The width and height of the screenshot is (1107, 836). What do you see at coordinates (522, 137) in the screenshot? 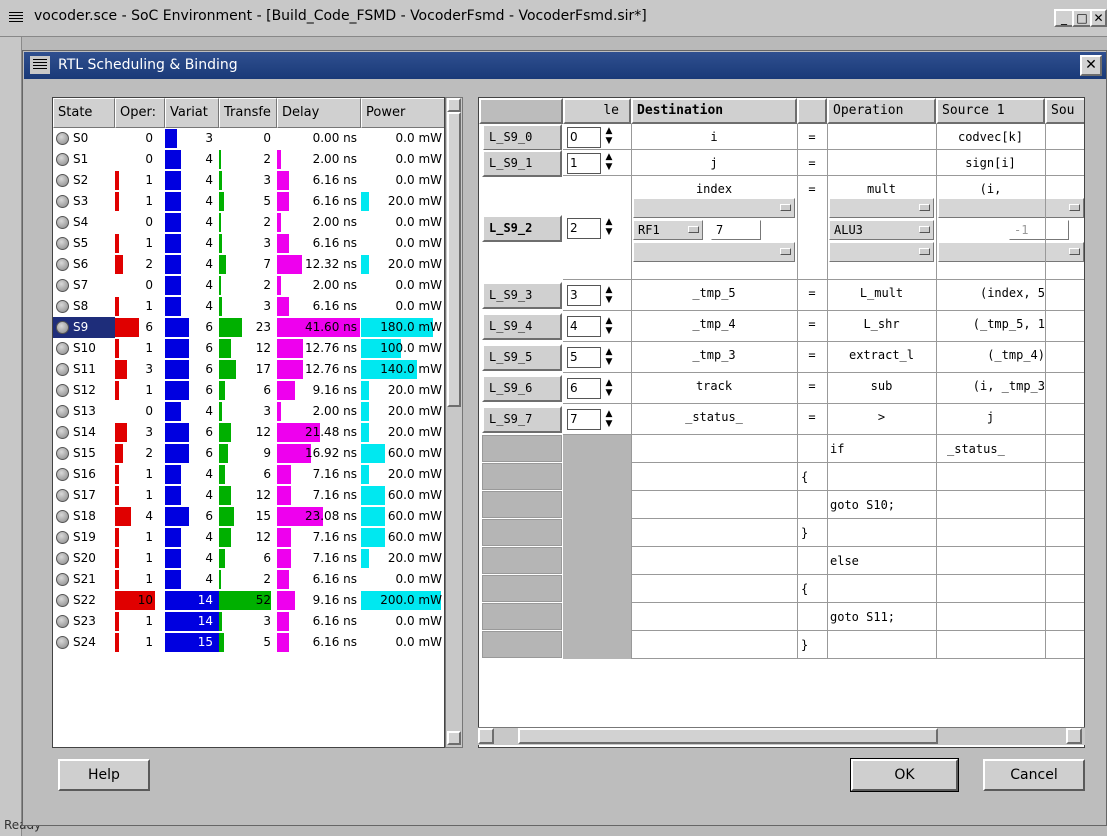
I see `row-label: L_S9_0` at bounding box center [522, 137].